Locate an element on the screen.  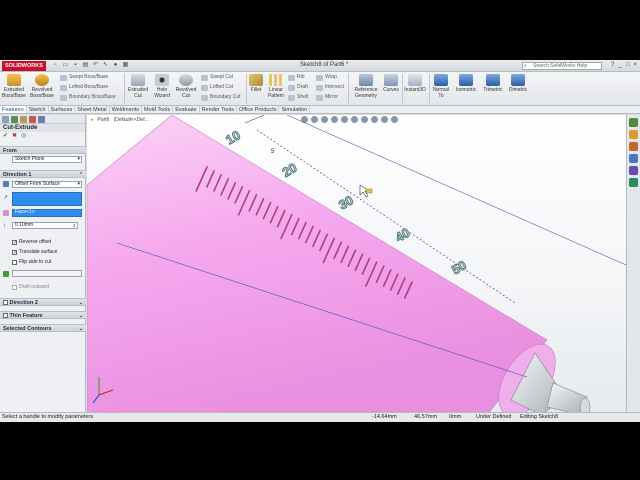
tab-office-products: Office Products is located at coordinates (258, 109).